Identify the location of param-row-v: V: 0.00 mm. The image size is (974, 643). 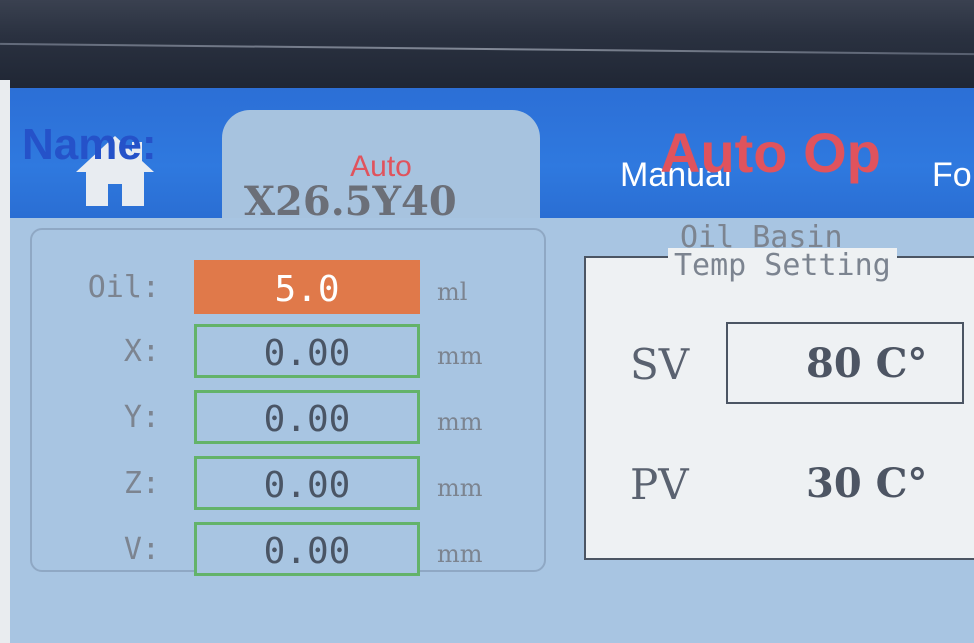
(288, 552).